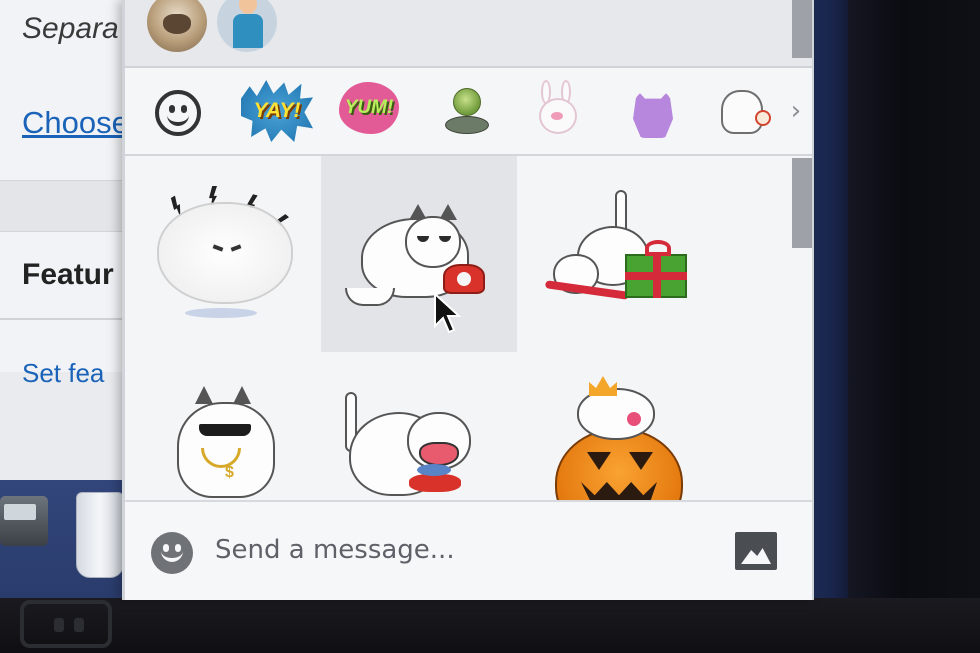  Describe the element at coordinates (75, 123) in the screenshot. I see `background-choose-link: Choose` at that location.